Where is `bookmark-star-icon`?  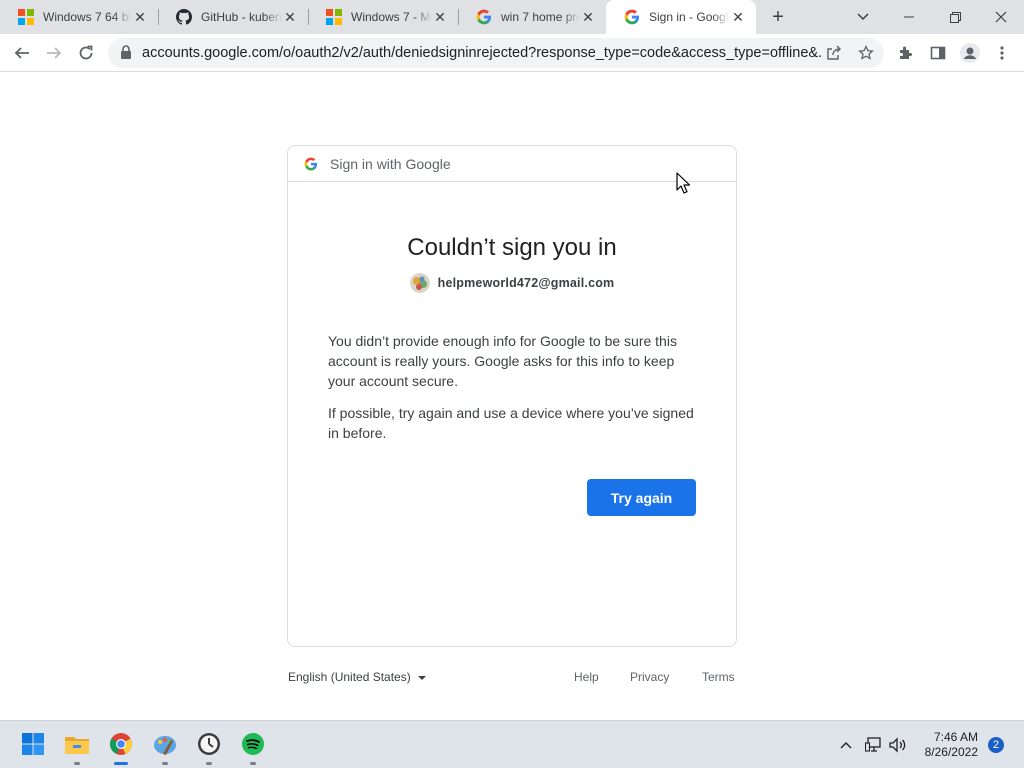 bookmark-star-icon is located at coordinates (866, 53).